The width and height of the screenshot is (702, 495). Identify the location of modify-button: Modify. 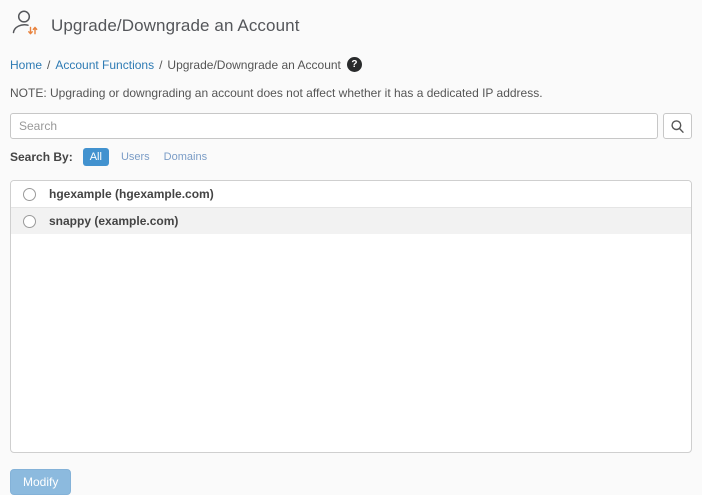
(41, 482).